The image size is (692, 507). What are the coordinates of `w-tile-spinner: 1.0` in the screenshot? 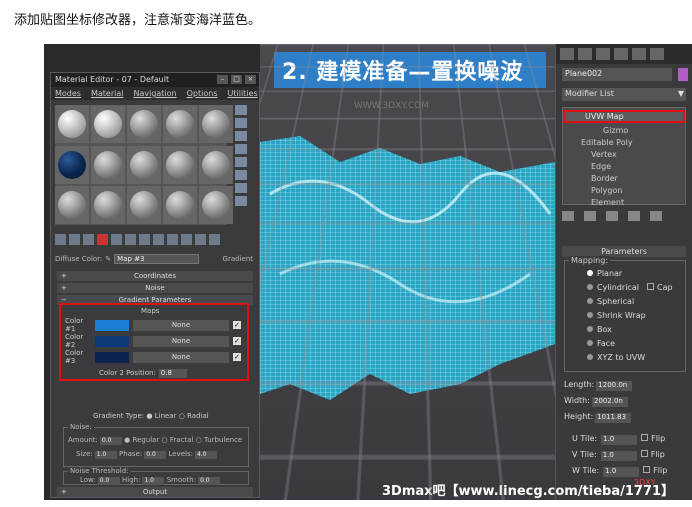 It's located at (621, 472).